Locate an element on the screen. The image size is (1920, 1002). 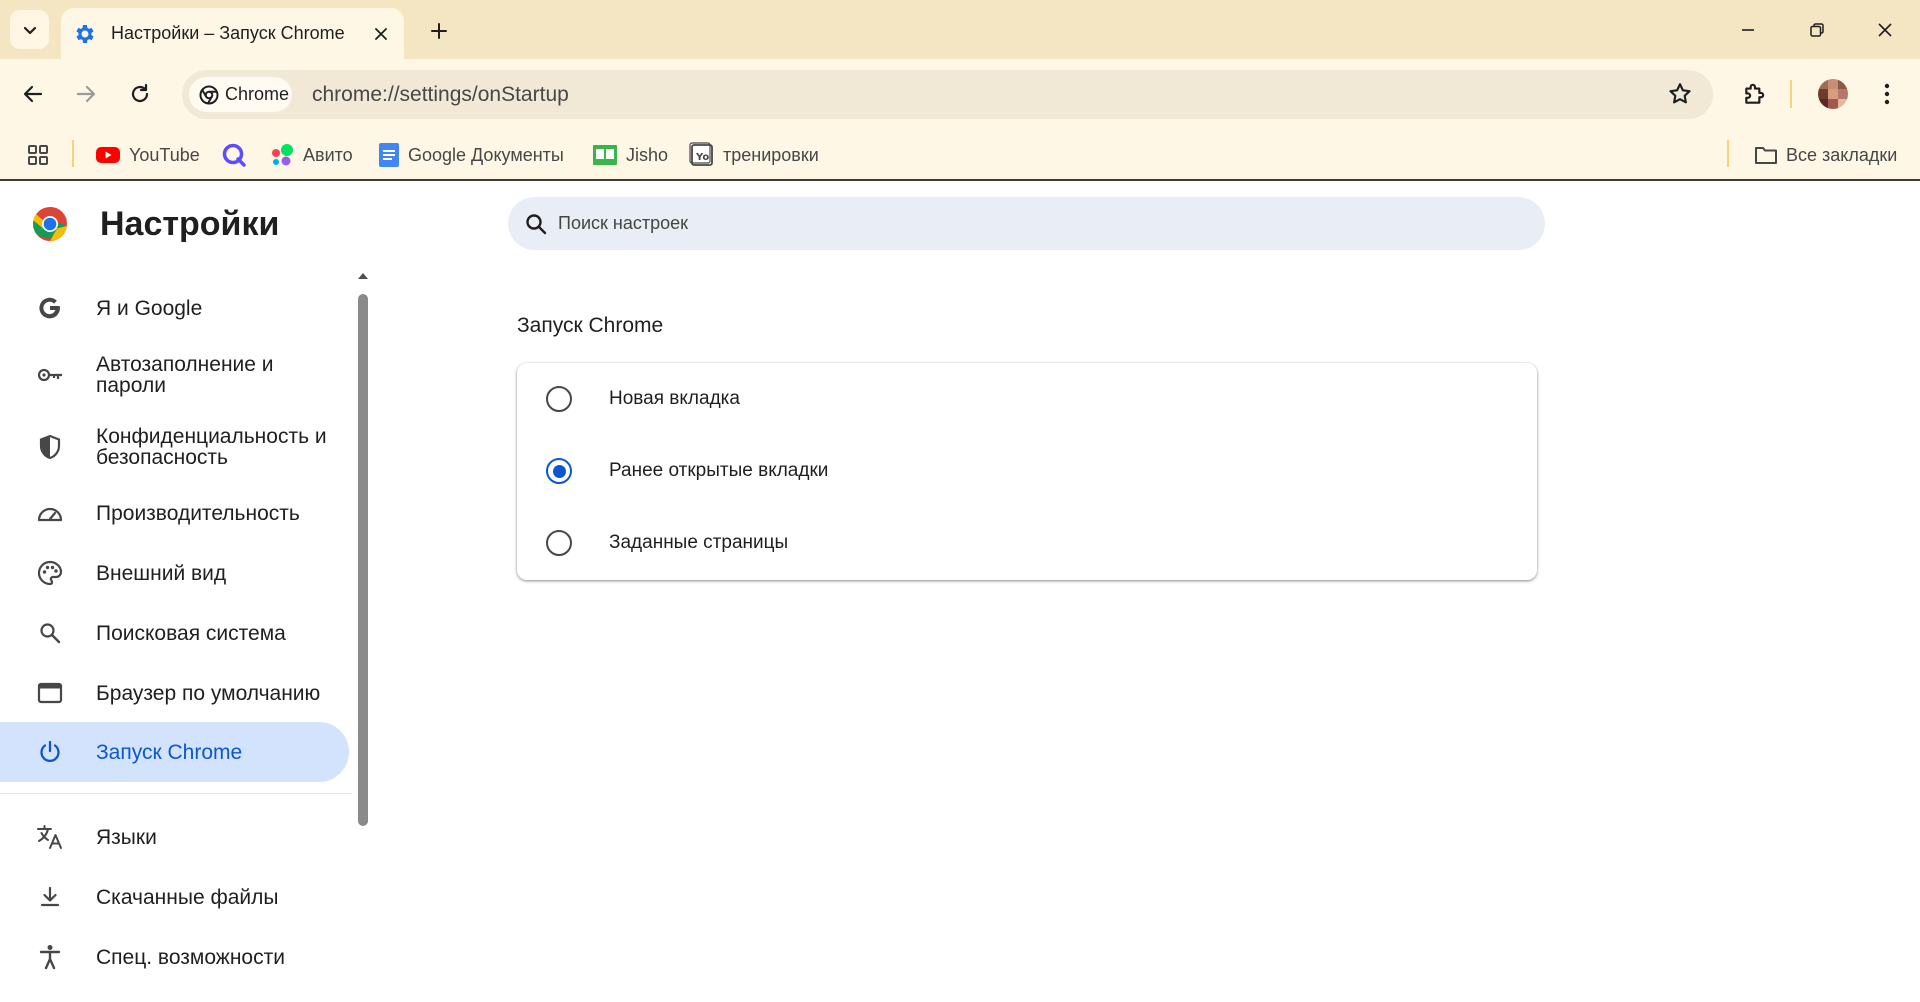
toolbar-separator is located at coordinates (1791, 94).